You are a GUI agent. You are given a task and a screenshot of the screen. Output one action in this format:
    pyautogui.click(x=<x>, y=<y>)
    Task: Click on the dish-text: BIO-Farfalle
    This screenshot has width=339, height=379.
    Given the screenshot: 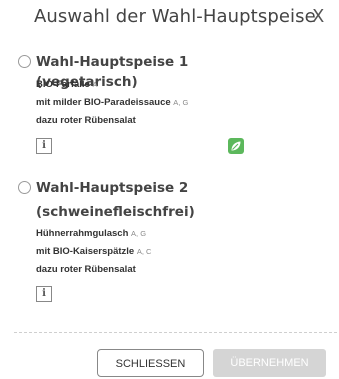 What is the action you would take?
    pyautogui.click(x=63, y=84)
    